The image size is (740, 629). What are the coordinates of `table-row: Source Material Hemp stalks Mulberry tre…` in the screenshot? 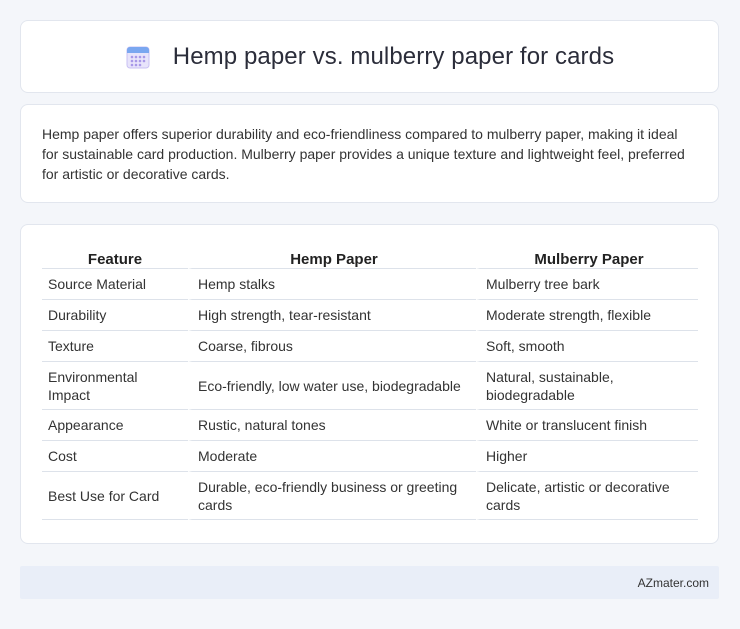 It's located at (370, 284).